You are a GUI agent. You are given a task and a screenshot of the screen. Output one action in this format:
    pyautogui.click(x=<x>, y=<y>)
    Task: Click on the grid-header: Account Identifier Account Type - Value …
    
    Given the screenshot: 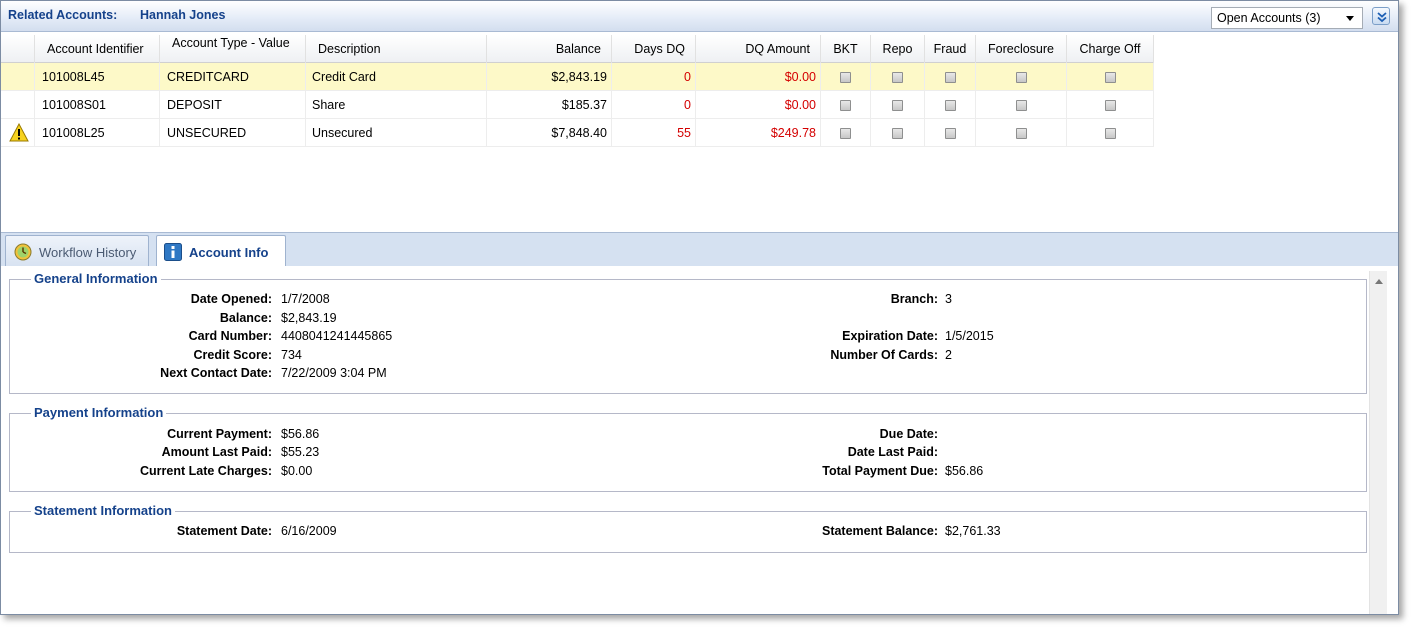 What is the action you would take?
    pyautogui.click(x=577, y=49)
    